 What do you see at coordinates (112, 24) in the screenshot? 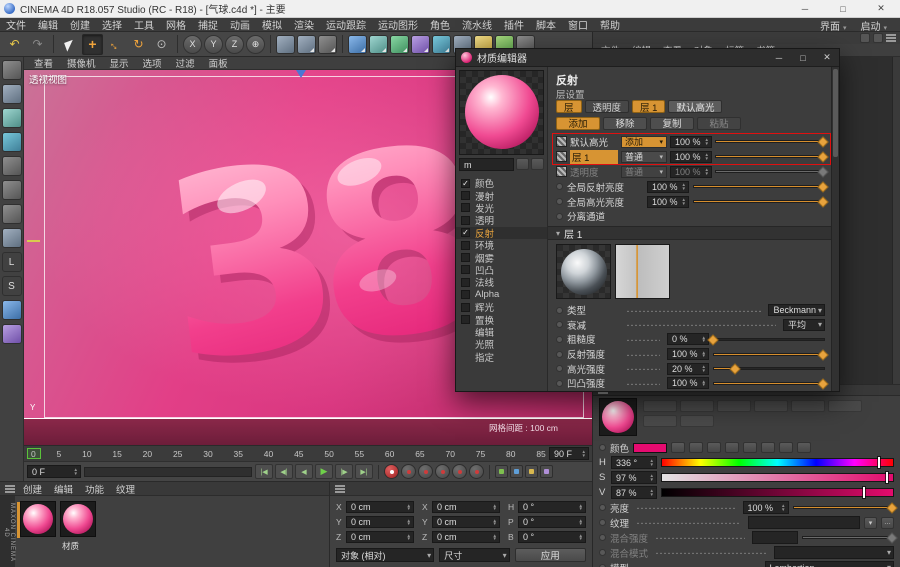
I see `menu-item: 选择` at bounding box center [112, 24].